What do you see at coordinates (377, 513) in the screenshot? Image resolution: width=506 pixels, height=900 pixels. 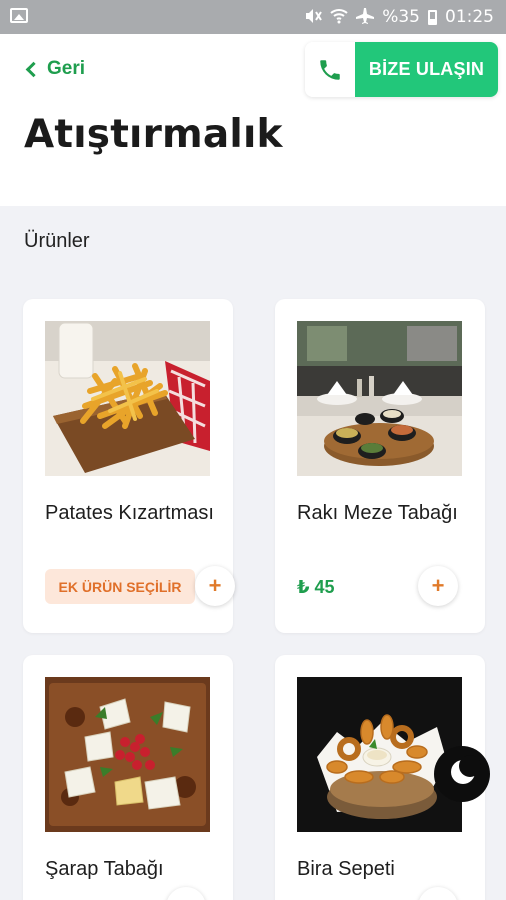 I see `product-name: Rakı Meze Tabağı` at bounding box center [377, 513].